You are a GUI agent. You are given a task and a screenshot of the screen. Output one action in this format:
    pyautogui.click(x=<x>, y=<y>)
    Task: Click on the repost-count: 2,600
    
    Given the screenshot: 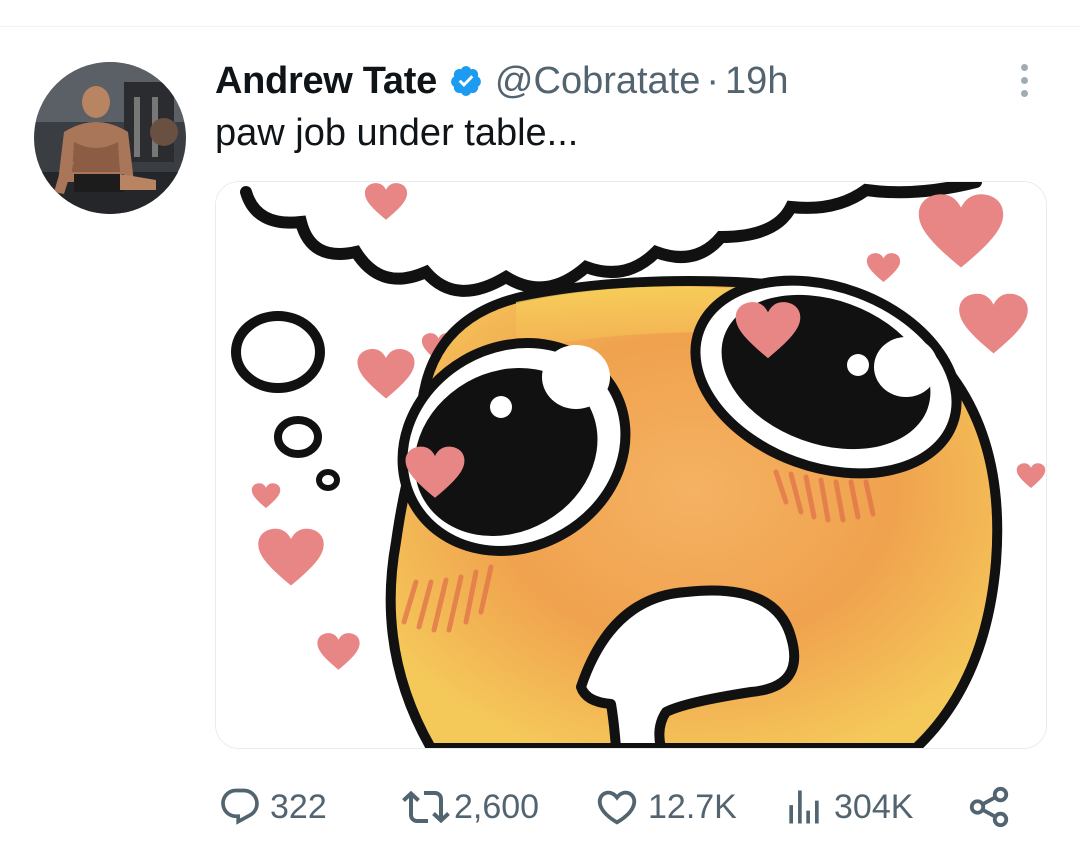 What is the action you would take?
    pyautogui.click(x=497, y=806)
    